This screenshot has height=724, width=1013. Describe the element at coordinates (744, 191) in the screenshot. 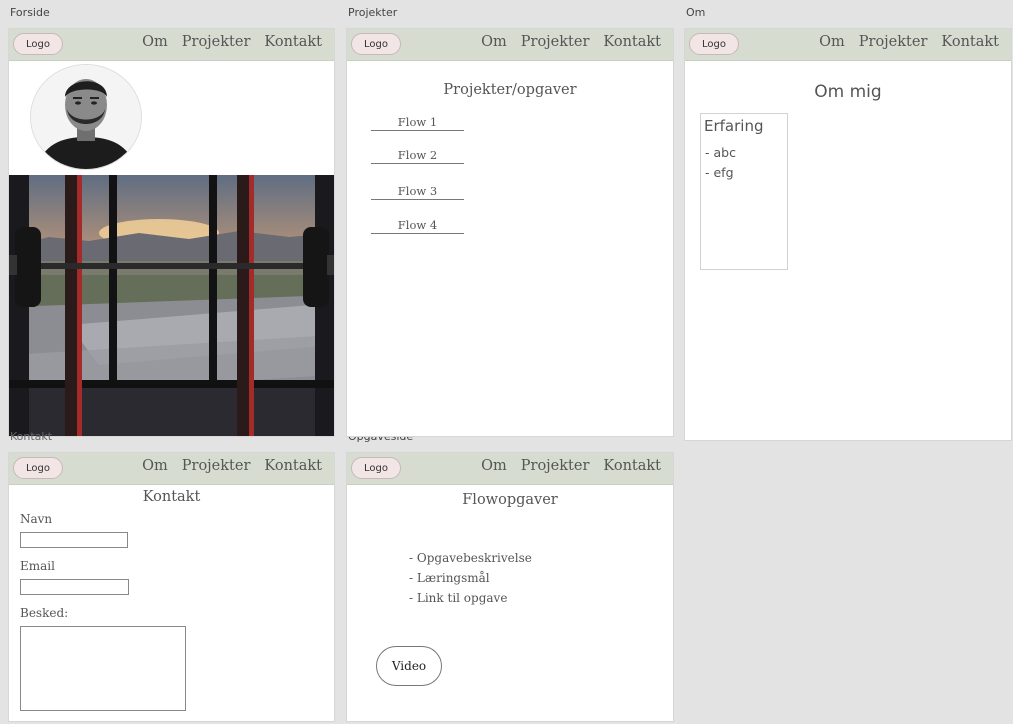

I see `experience-box: Erfaring - abc - efg` at that location.